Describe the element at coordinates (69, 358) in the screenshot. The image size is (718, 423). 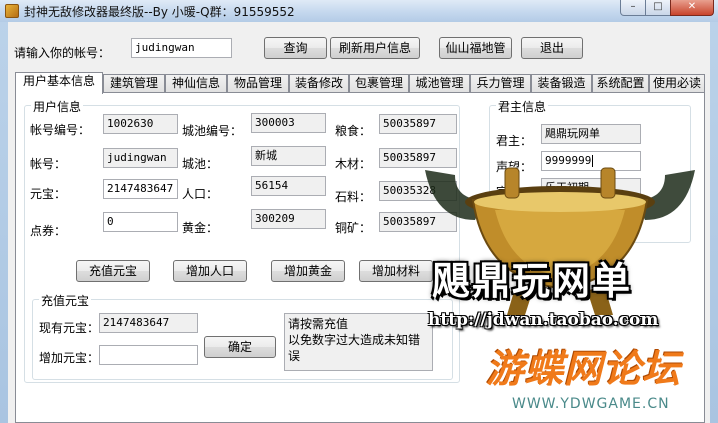
I see `add-yuanbao-label: 增加元宝：` at that location.